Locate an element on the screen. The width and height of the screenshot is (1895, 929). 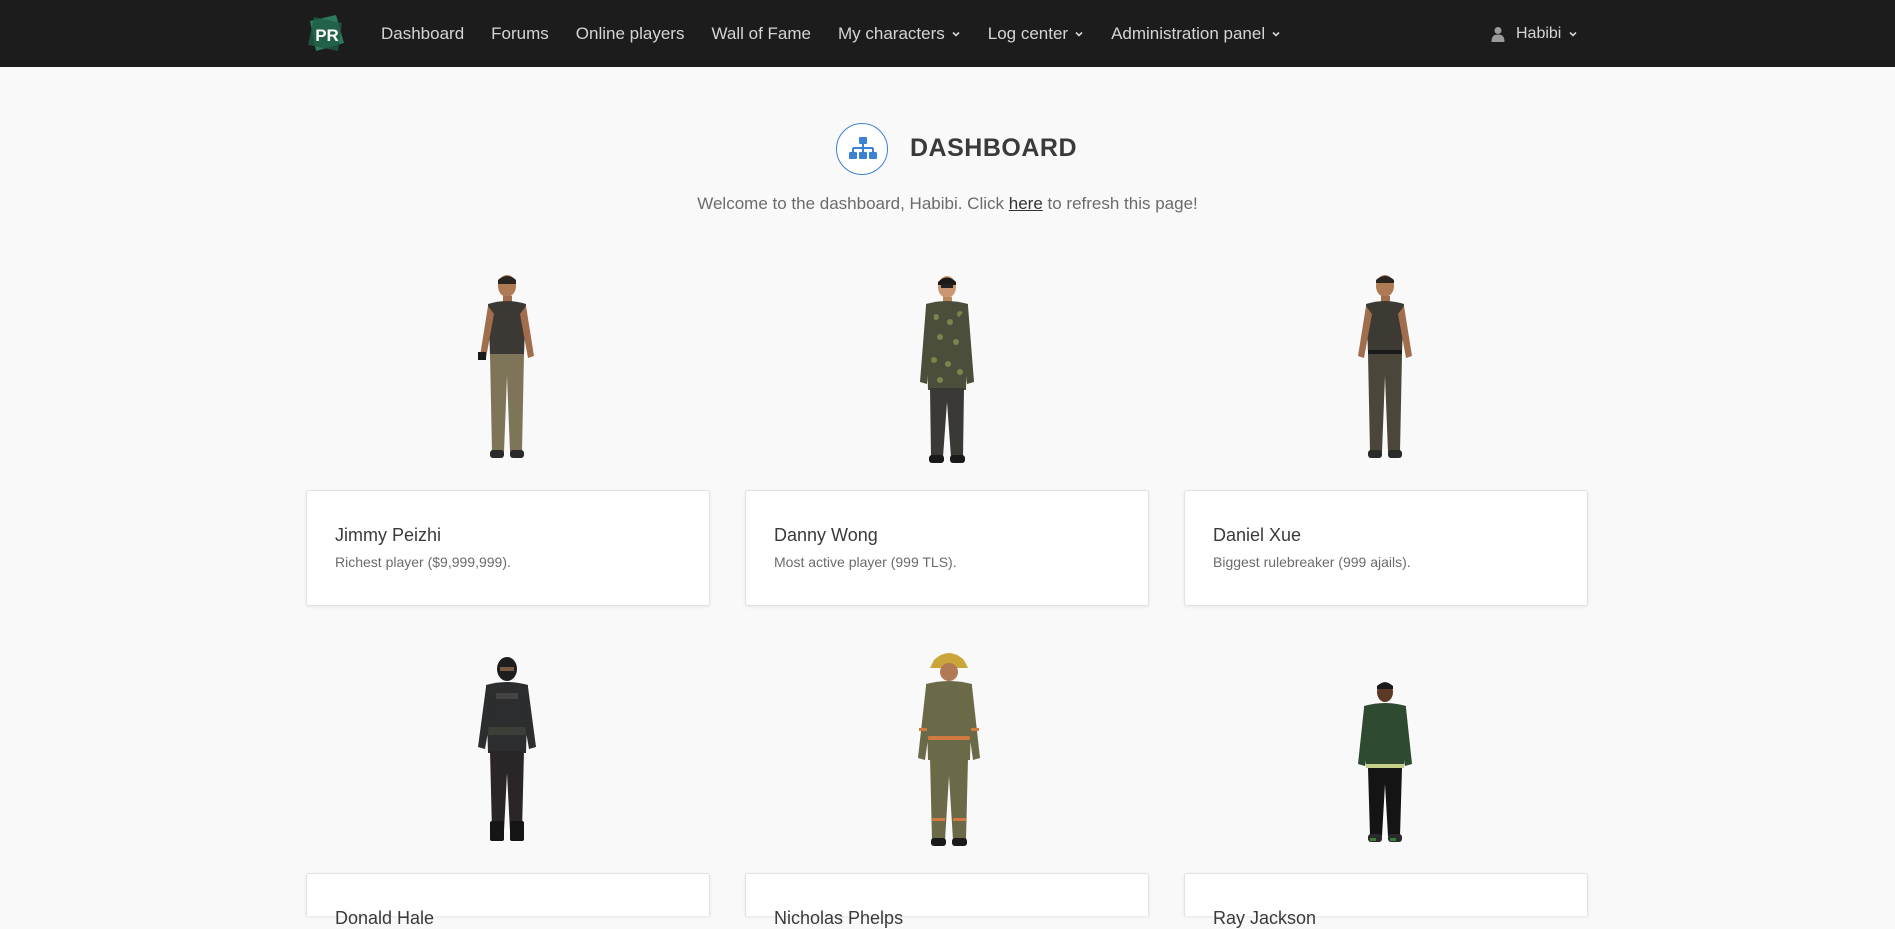
user-menu: Habibi is located at coordinates (1534, 33).